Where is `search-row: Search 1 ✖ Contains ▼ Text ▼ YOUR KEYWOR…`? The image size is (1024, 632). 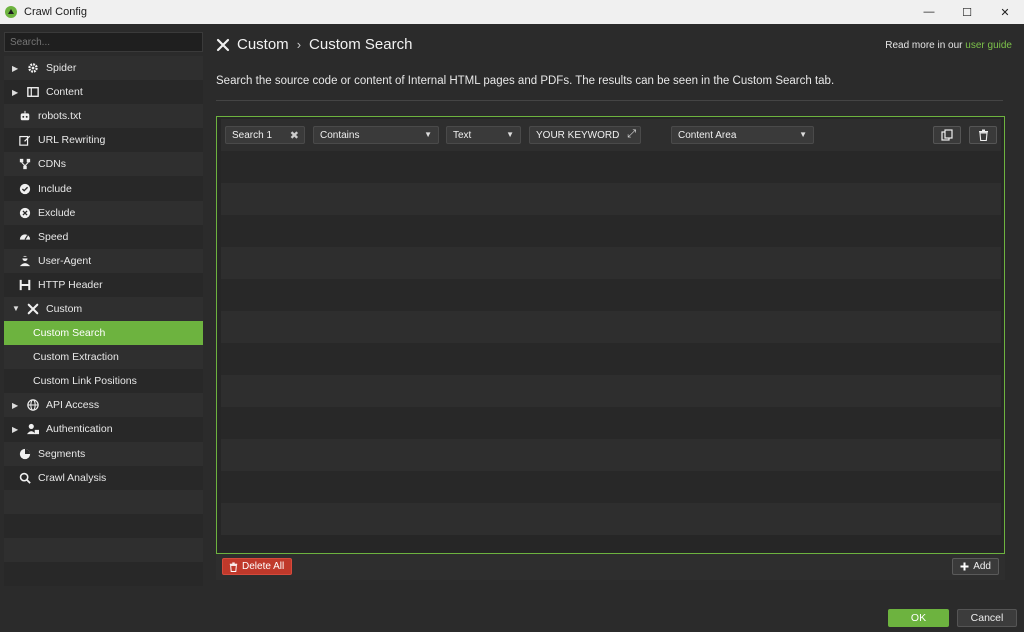
search-row: Search 1 ✖ Contains ▼ Text ▼ YOUR KEYWOR… is located at coordinates (611, 135).